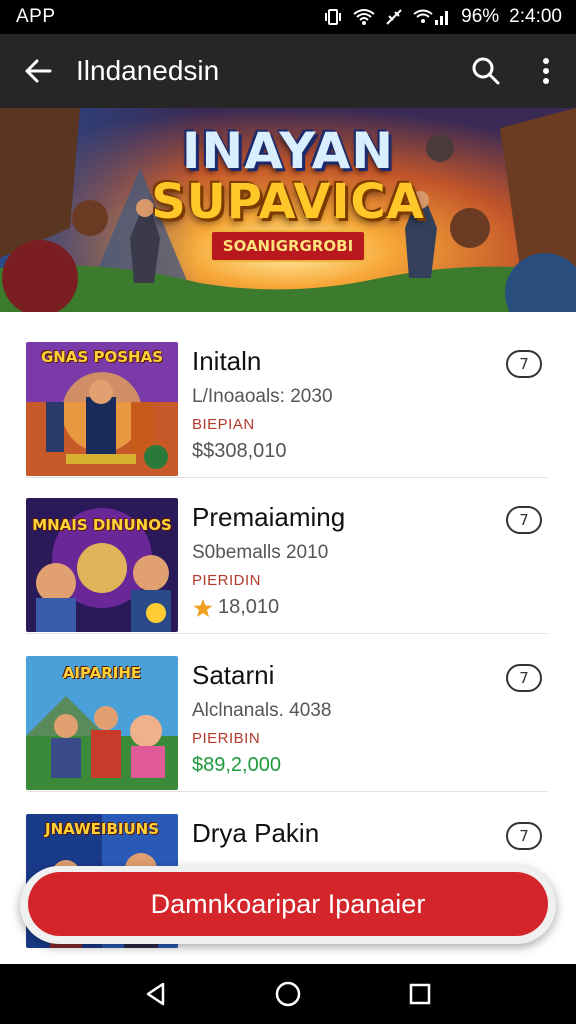 Image resolution: width=576 pixels, height=1024 pixels. Describe the element at coordinates (269, 517) in the screenshot. I see `game-name: Premaiaming` at that location.